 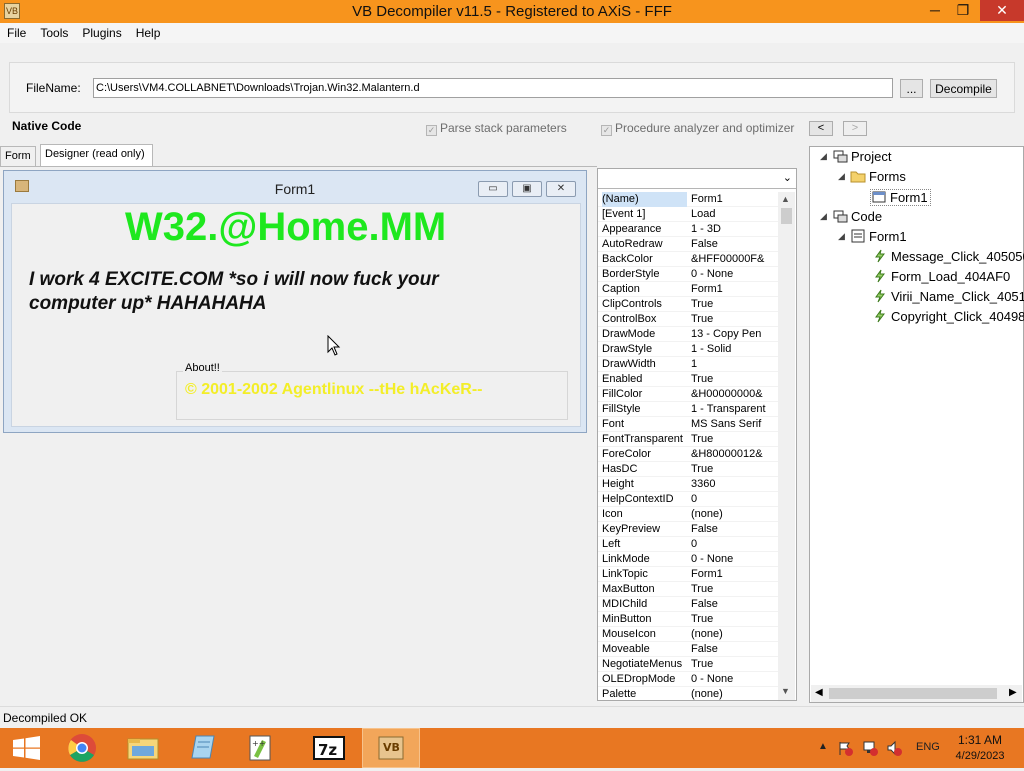 What do you see at coordinates (734, 214) in the screenshot?
I see `property-value: Load` at bounding box center [734, 214].